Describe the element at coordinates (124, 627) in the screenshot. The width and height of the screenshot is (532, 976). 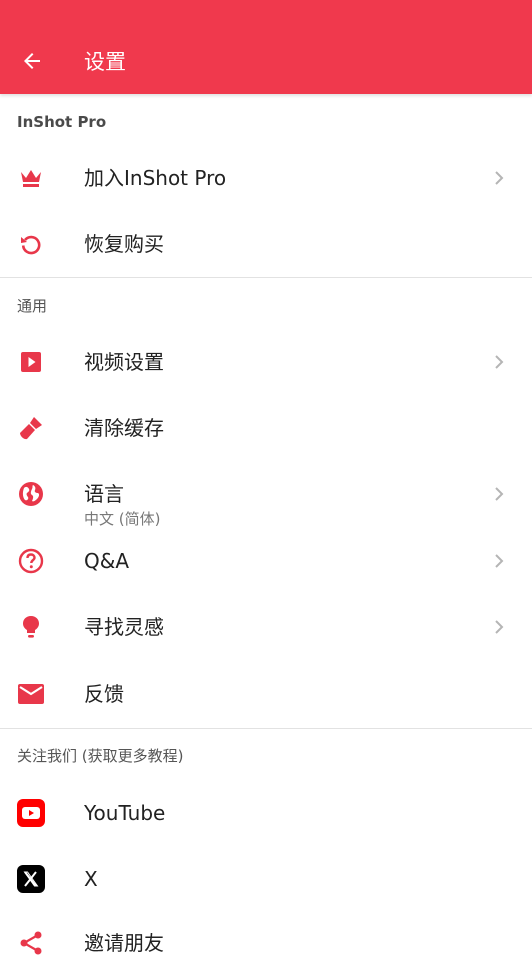
I see `inspiration-label: 寻找灵感` at that location.